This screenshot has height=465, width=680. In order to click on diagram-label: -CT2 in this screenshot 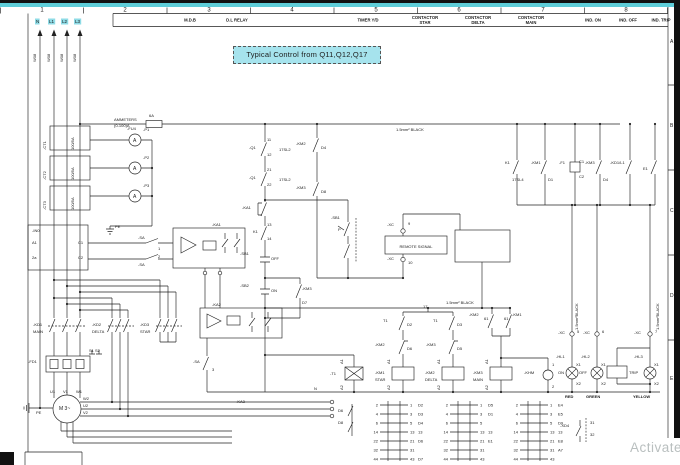, I will do `click(44, 175)`.